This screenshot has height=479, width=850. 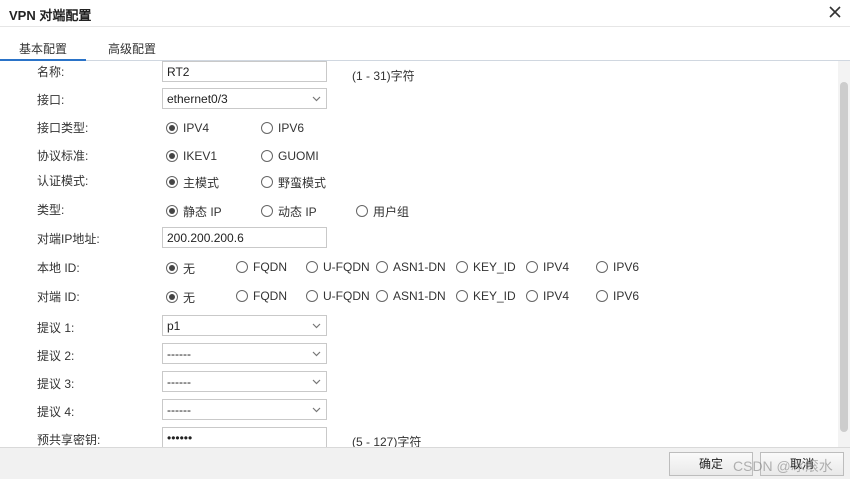 I want to click on radio-interface-ipv6: IPV6, so click(x=282, y=128).